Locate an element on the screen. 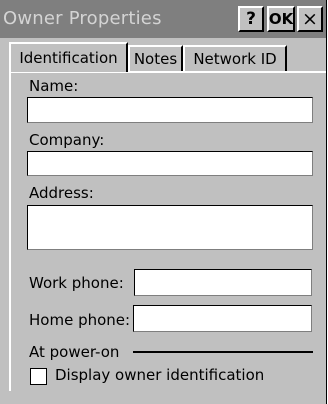 The height and width of the screenshot is (404, 328). name-field is located at coordinates (170, 110).